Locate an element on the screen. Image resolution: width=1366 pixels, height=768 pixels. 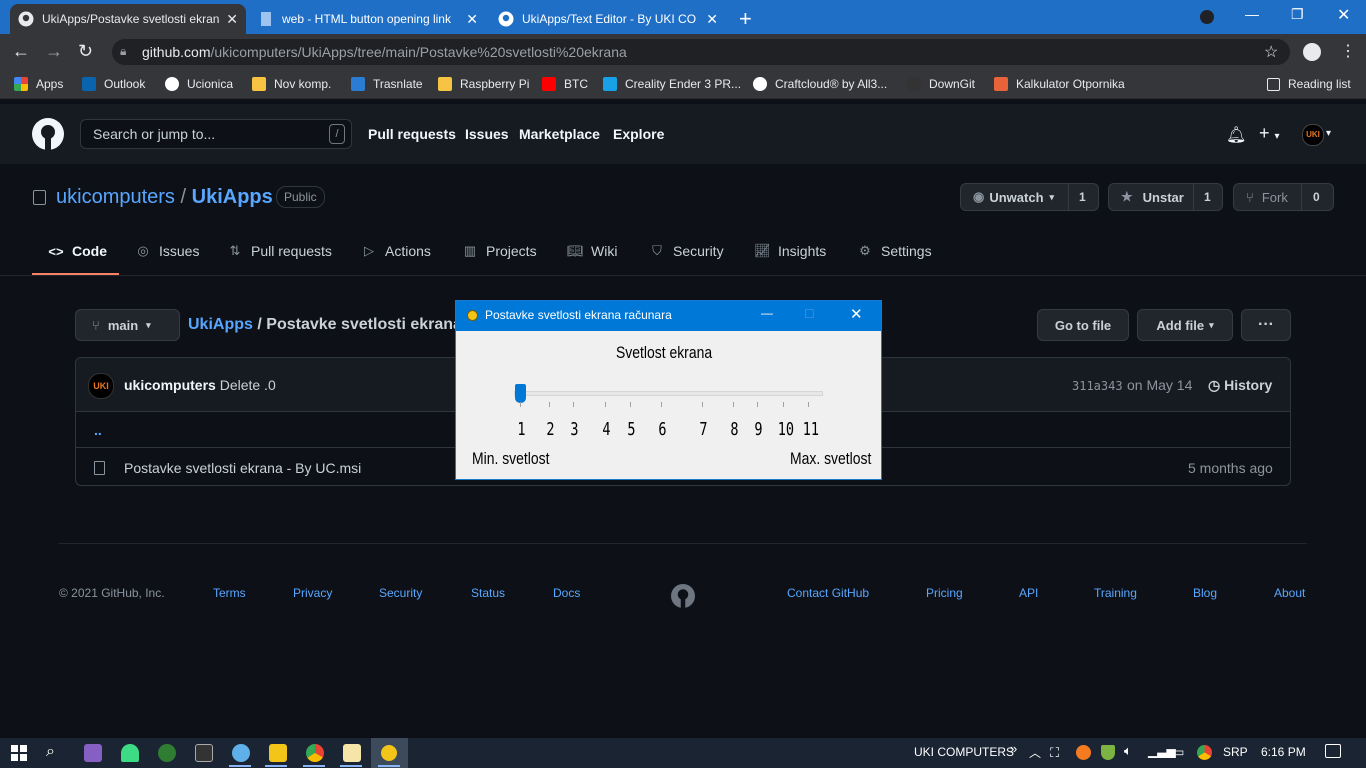
footer-security-link: Security is located at coordinates (400, 593).